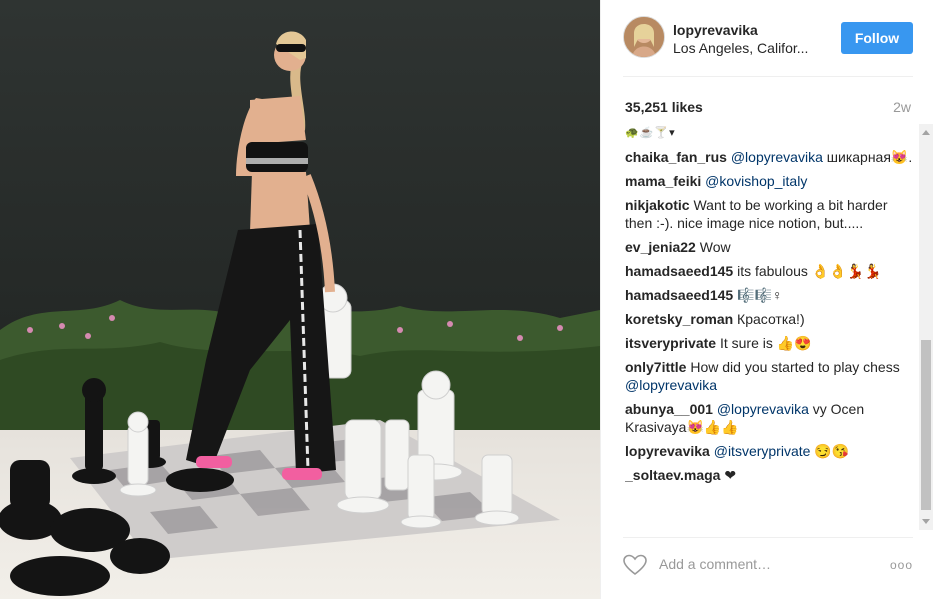 This screenshot has height=599, width=933. Describe the element at coordinates (867, 157) in the screenshot. I see `comment-text: шикарная😻.` at that location.